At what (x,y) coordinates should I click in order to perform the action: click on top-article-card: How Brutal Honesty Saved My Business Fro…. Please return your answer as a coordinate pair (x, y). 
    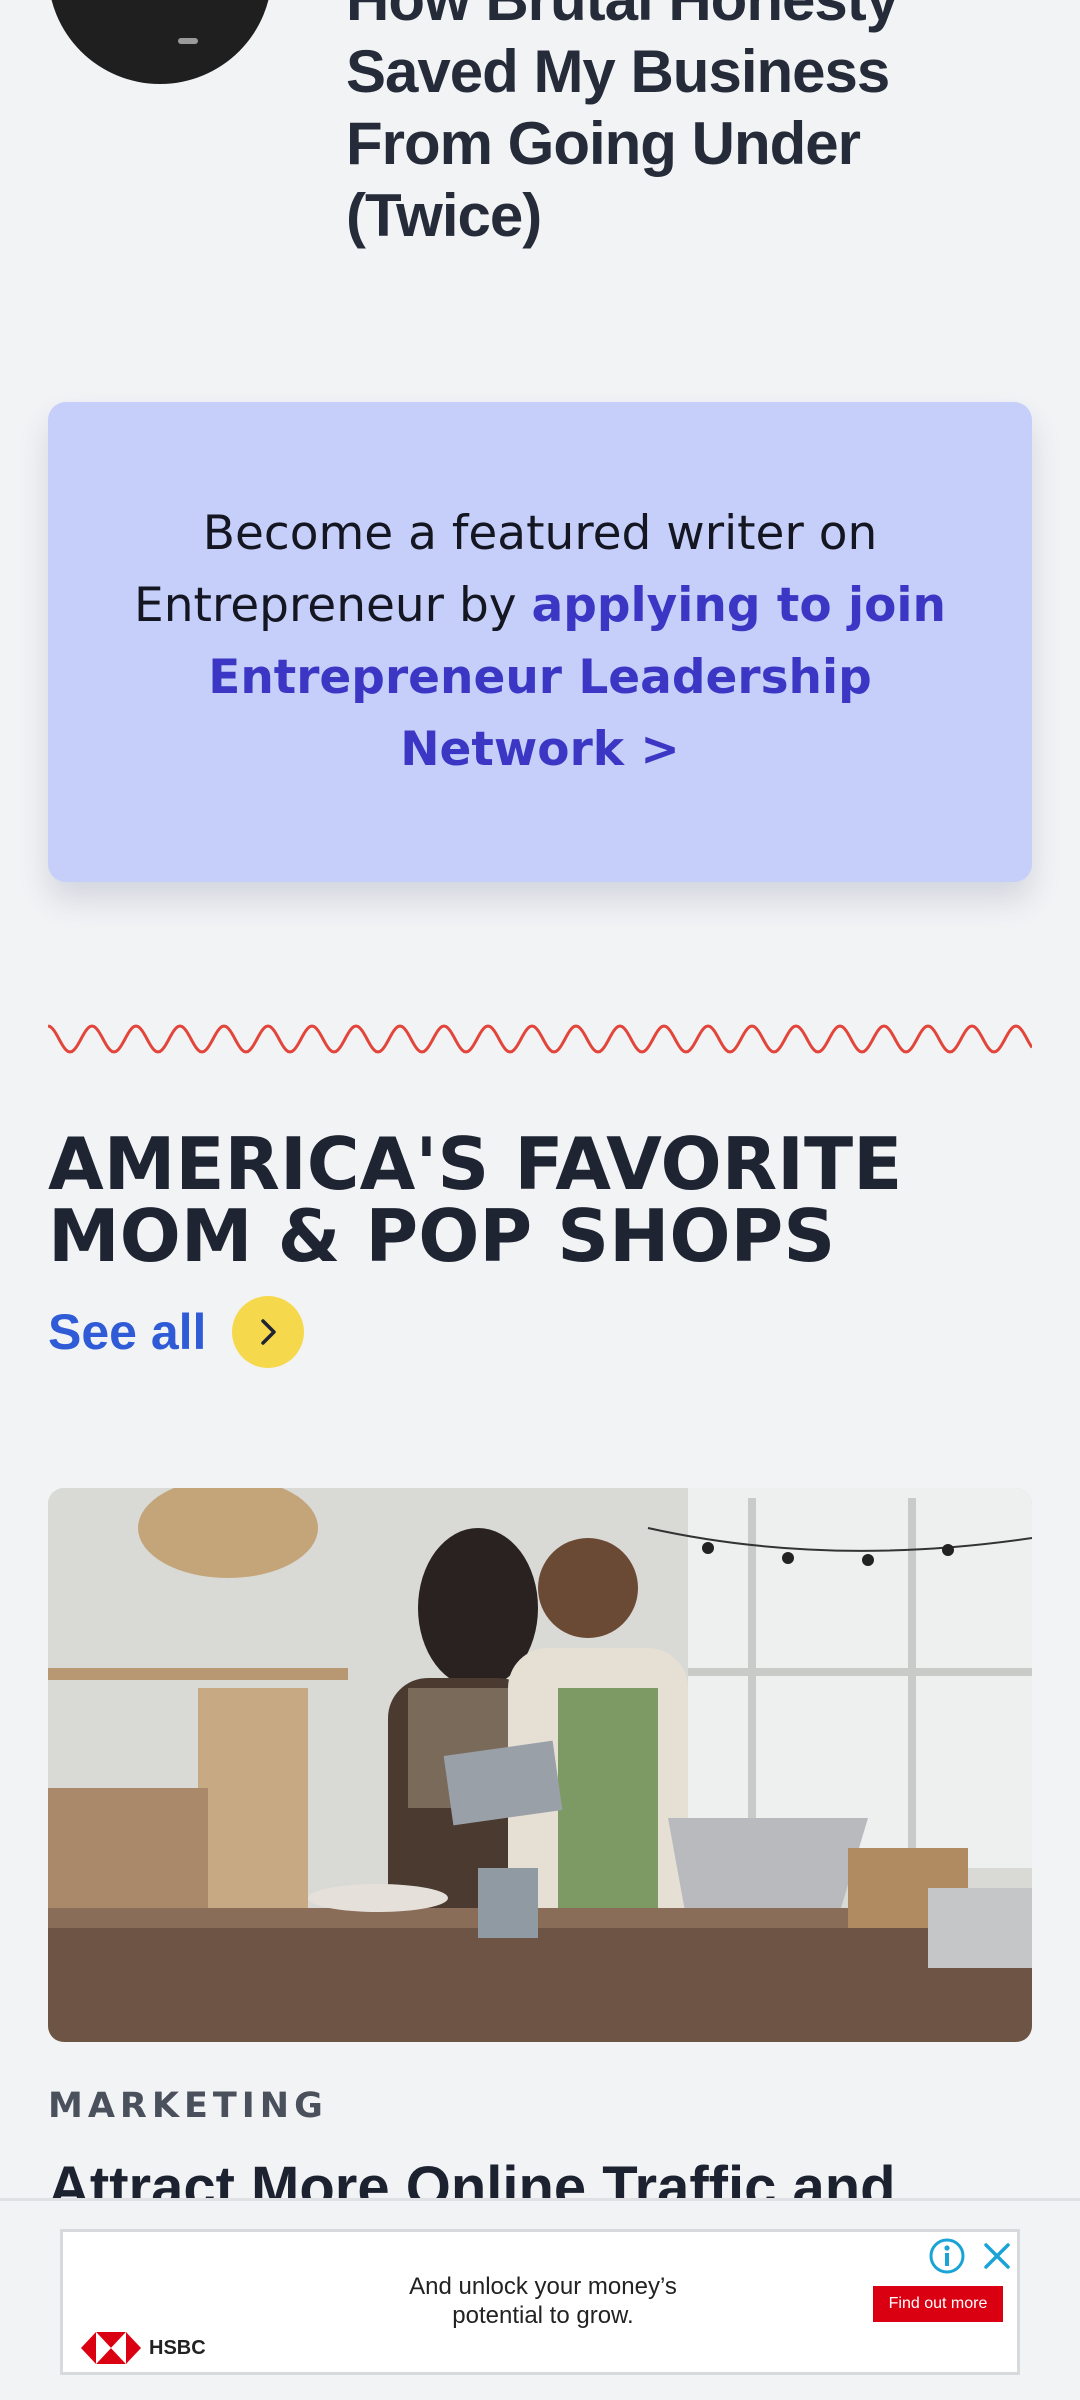
    Looking at the image, I should click on (540, 130).